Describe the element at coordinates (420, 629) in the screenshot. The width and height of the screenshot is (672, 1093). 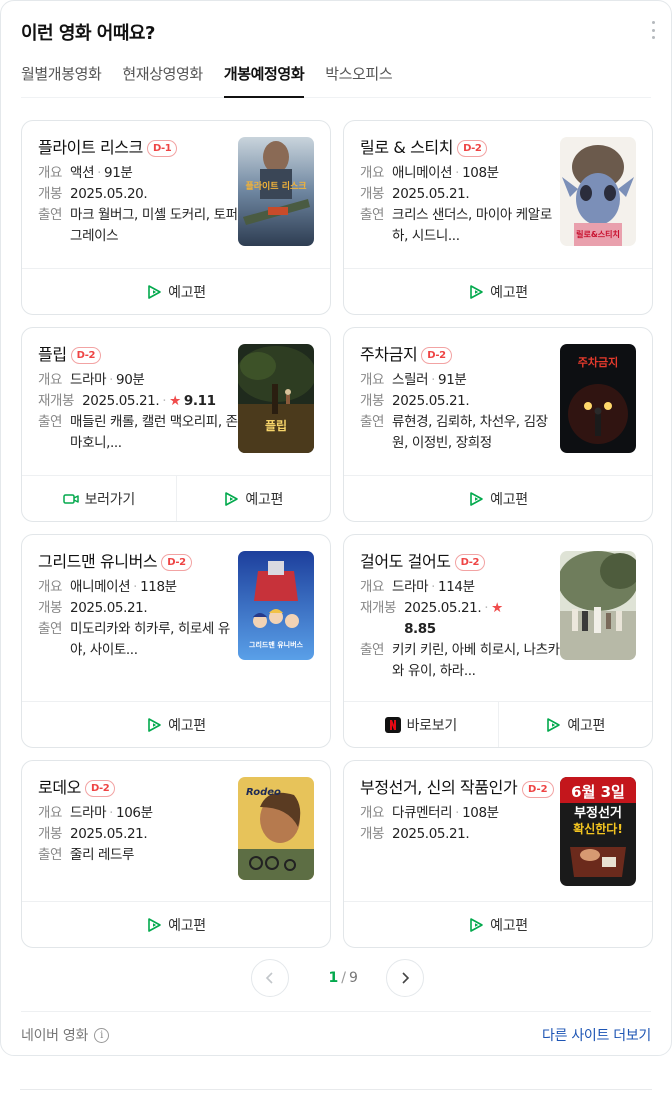
I see `rating-score: 8.85` at that location.